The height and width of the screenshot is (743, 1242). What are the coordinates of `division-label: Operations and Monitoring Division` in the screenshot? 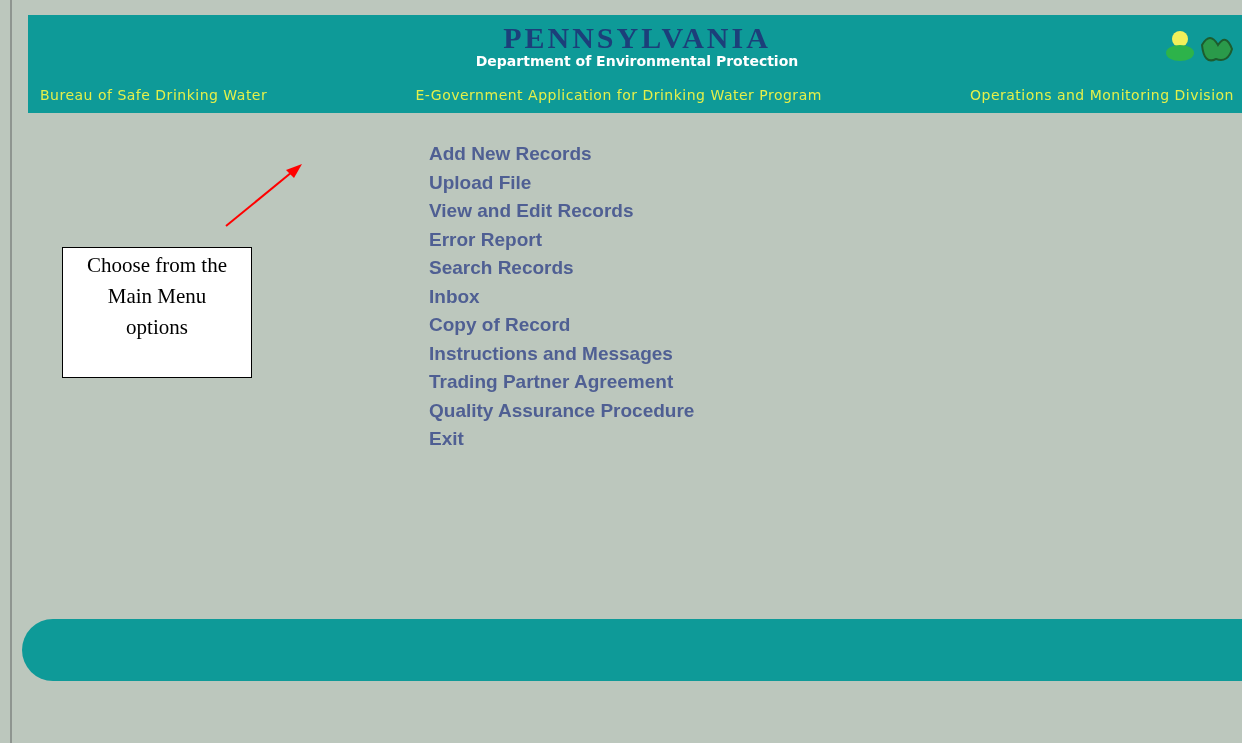 It's located at (1102, 95).